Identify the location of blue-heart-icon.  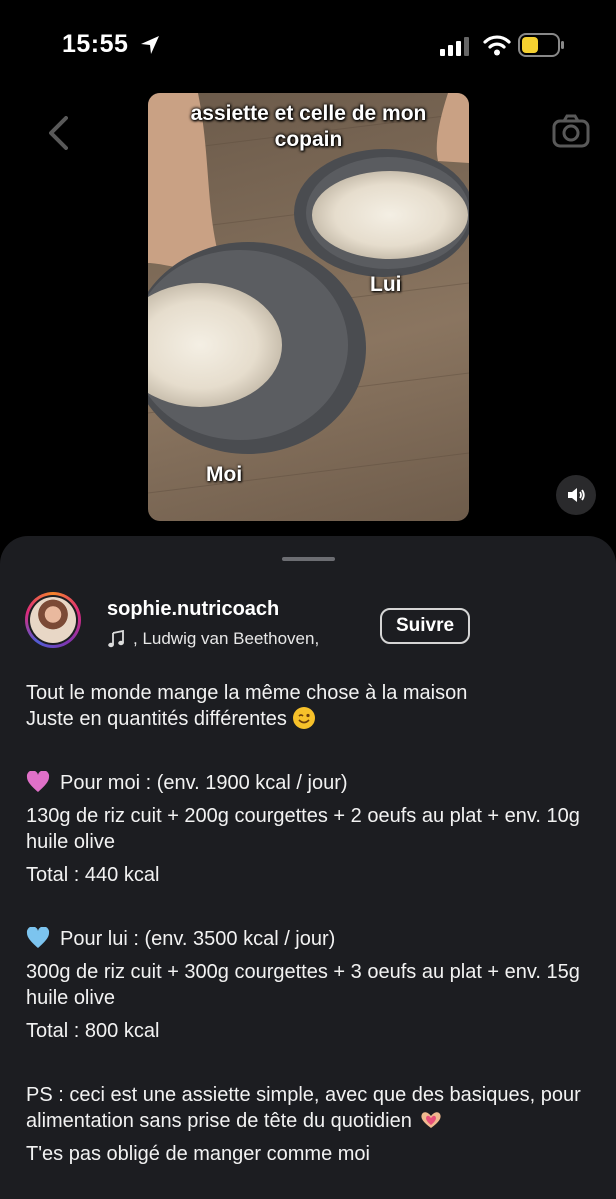
(38, 937).